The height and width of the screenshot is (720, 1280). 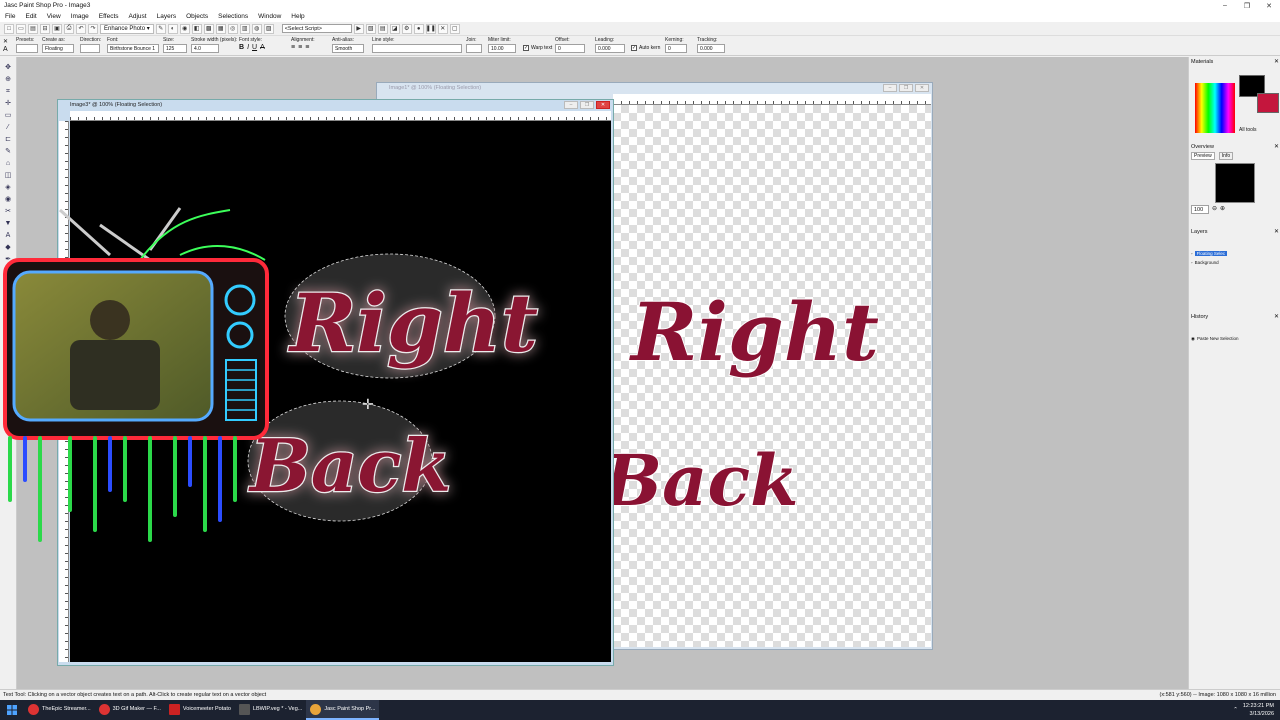 What do you see at coordinates (502, 48) in the screenshot?
I see `miter-limit-input: 10.00` at bounding box center [502, 48].